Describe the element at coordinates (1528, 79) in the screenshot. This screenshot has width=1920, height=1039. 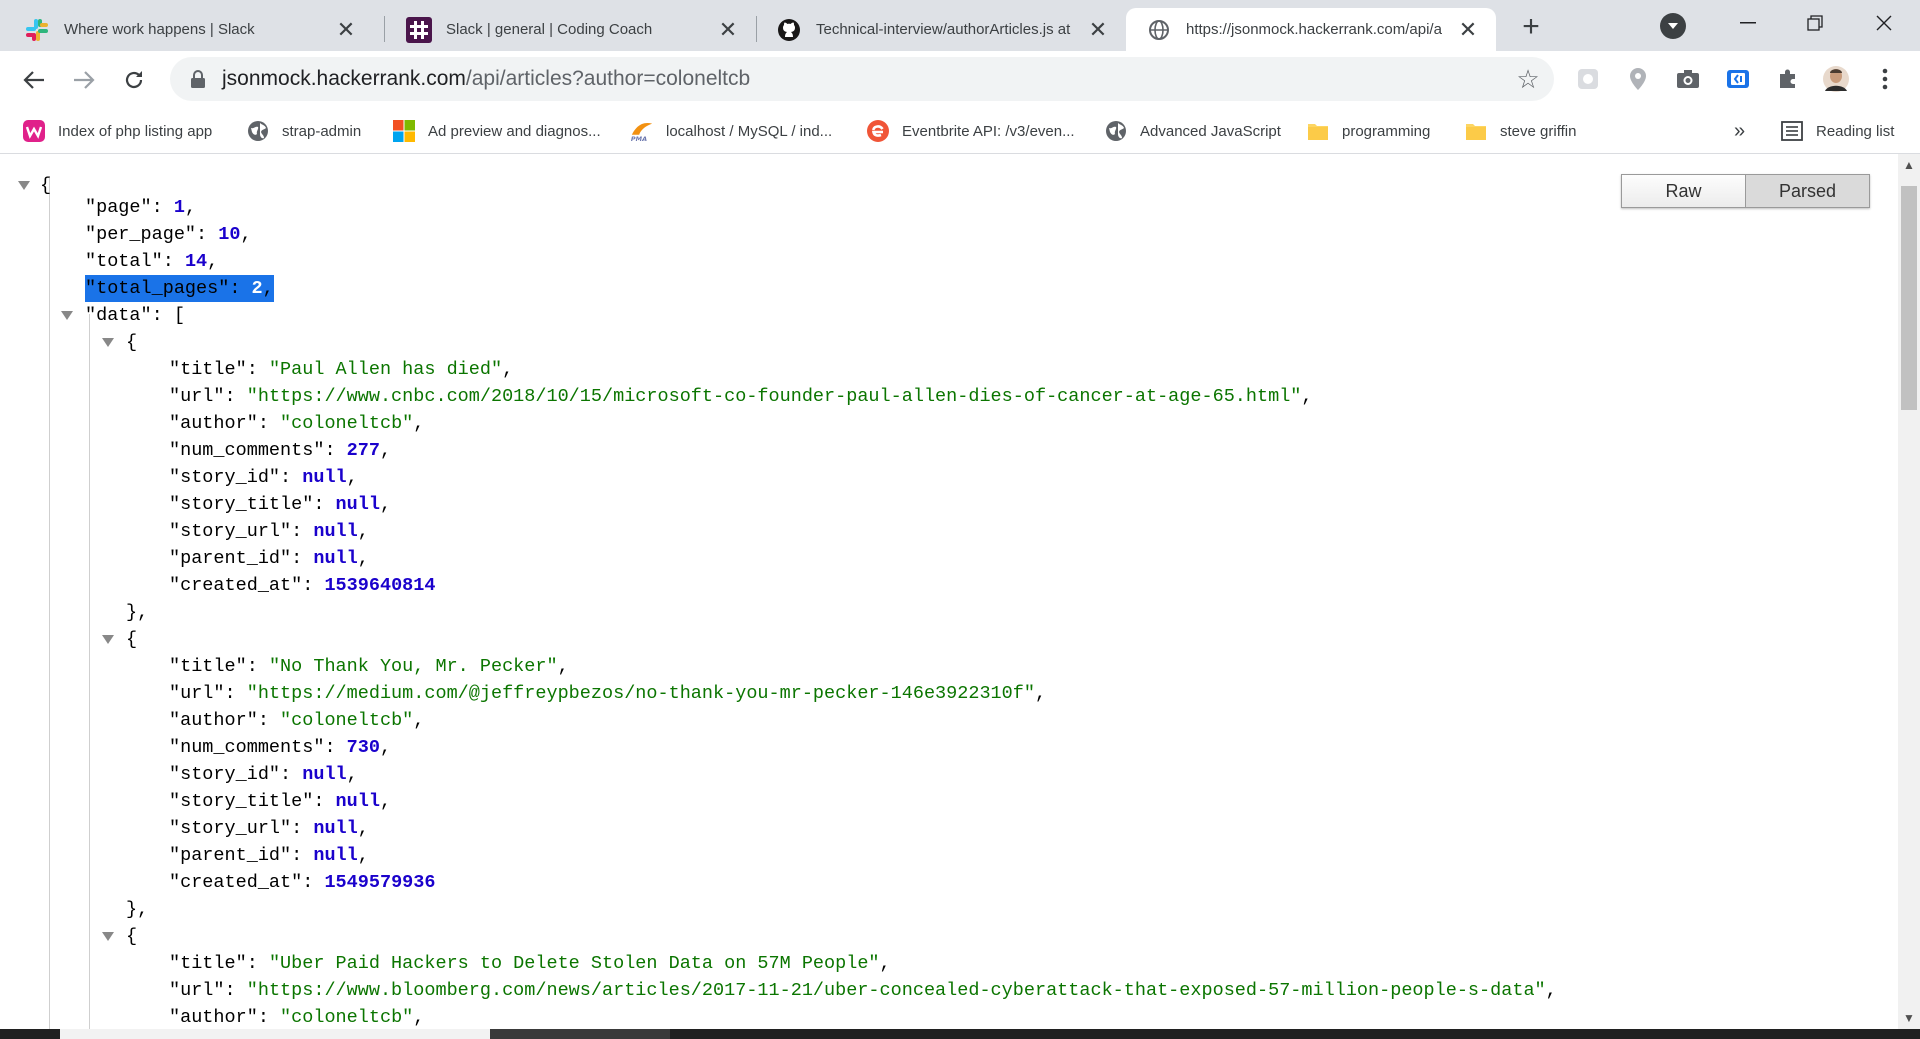
I see `bookmark-star-icon: ☆` at that location.